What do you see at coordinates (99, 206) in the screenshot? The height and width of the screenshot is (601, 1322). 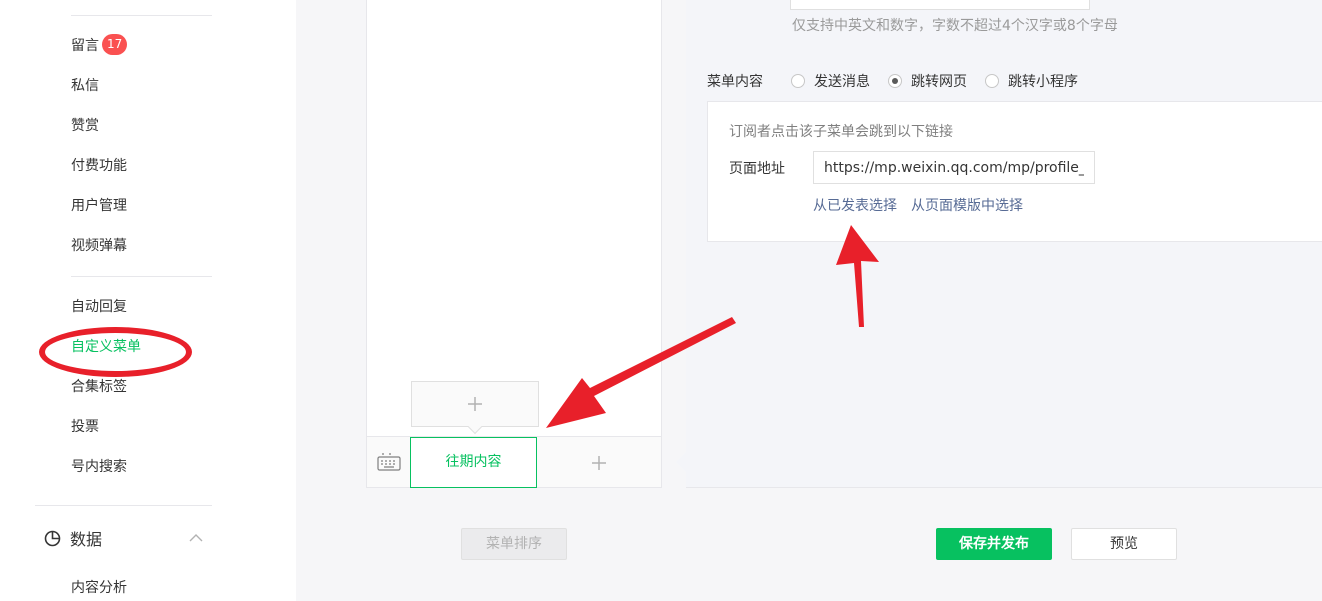 I see `sidebar-item-user-management: 用户管理` at bounding box center [99, 206].